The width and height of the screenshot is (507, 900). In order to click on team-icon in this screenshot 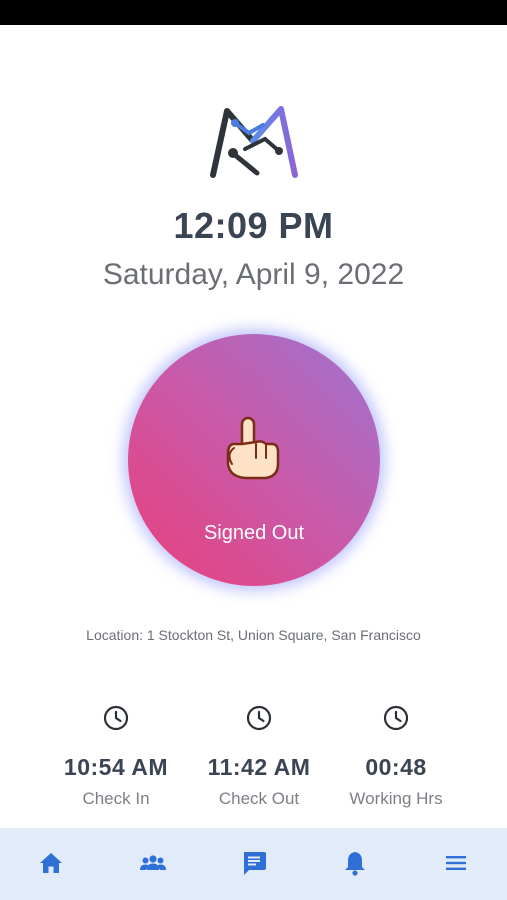, I will do `click(153, 862)`.